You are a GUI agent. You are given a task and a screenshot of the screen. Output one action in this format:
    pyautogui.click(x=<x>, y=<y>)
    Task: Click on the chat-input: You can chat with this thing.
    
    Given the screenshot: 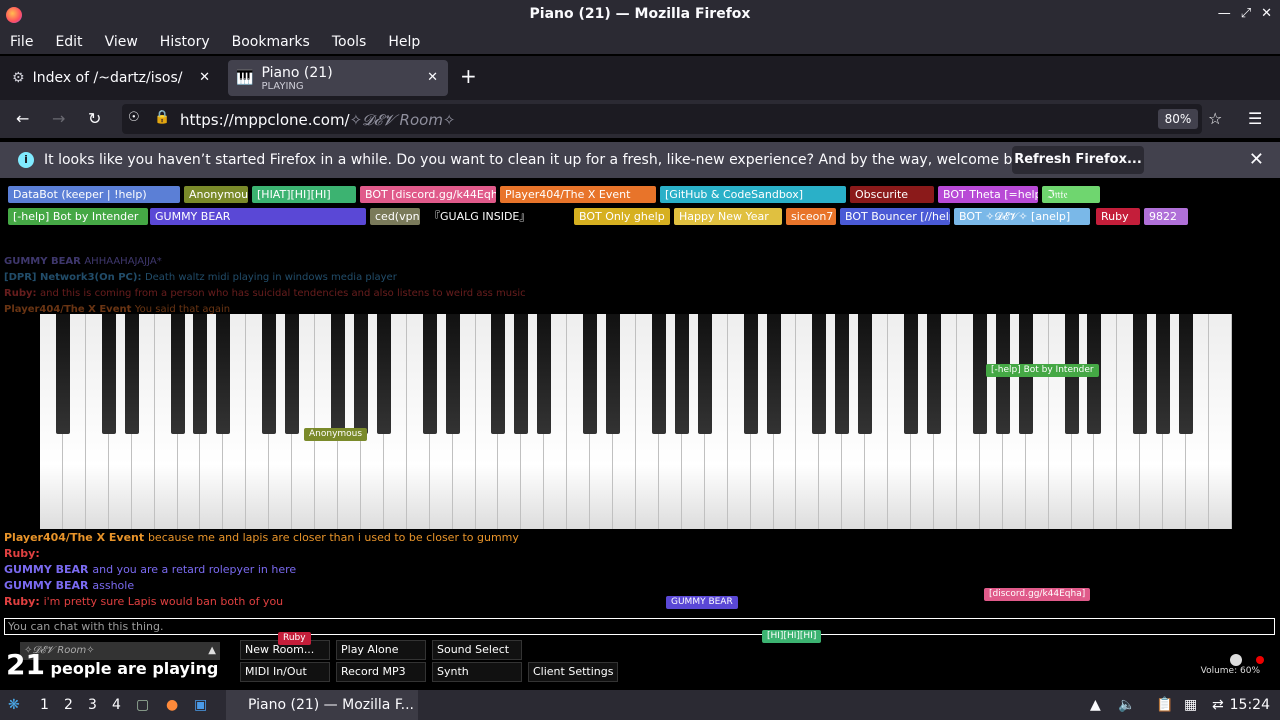 What is the action you would take?
    pyautogui.click(x=639, y=626)
    